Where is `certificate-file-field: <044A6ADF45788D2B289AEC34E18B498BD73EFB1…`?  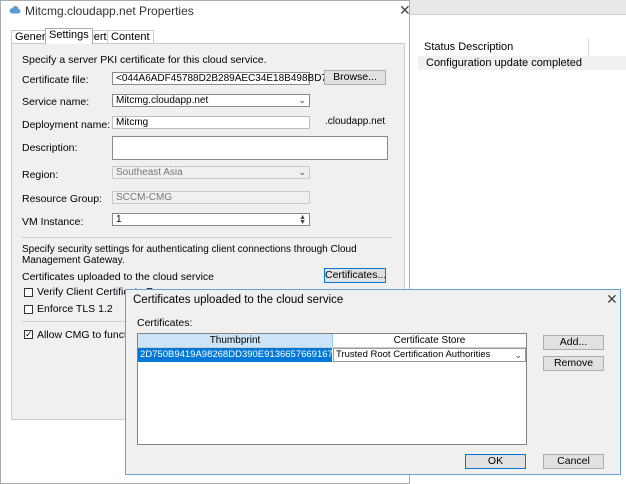 certificate-file-field: <044A6ADF45788D2B289AEC34E18B498BD73EFB1… is located at coordinates (240, 78).